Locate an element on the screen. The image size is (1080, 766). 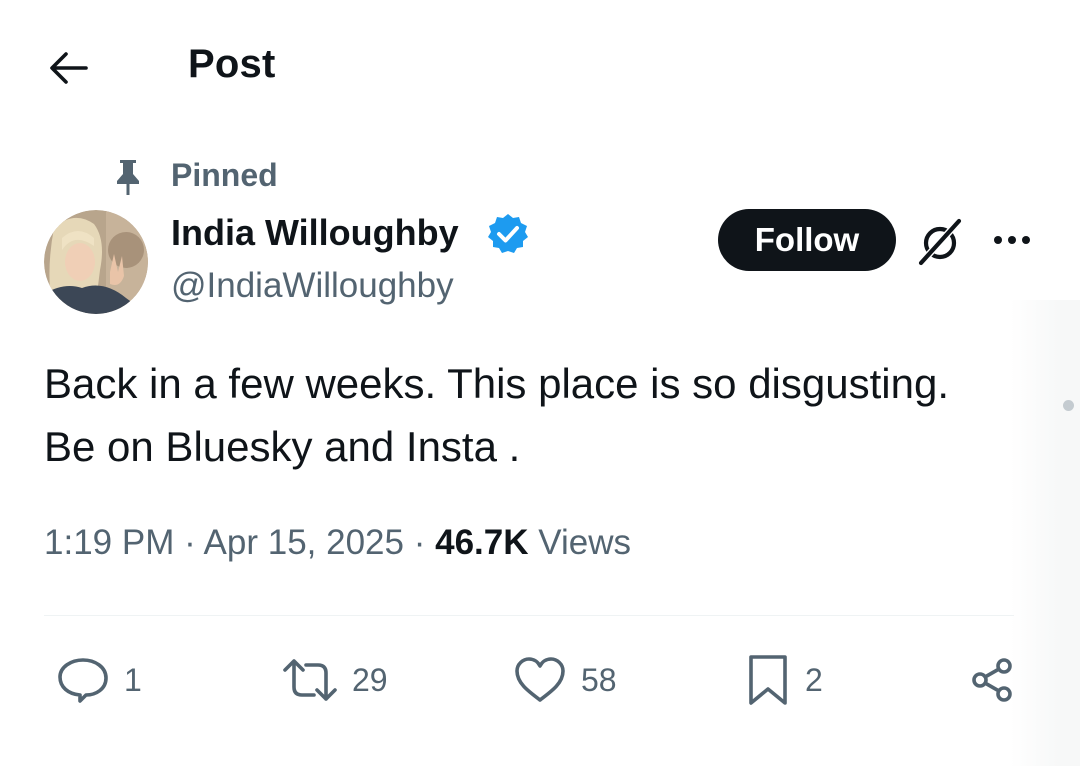
repost-count: 29 is located at coordinates (370, 679).